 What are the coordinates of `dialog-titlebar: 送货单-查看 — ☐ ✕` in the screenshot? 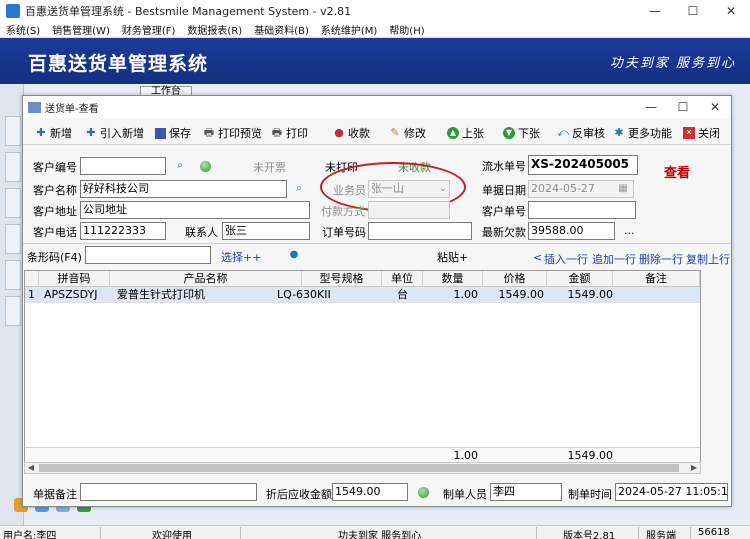 It's located at (377, 107).